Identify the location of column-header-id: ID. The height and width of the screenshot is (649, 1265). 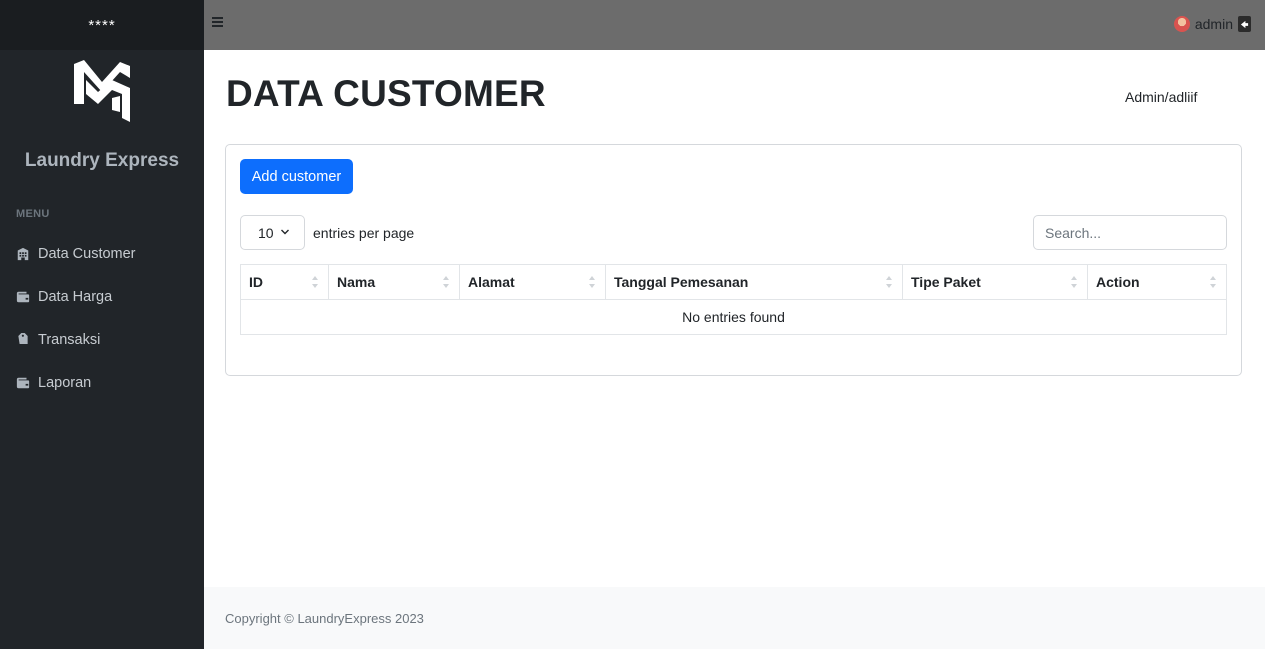
(284, 282).